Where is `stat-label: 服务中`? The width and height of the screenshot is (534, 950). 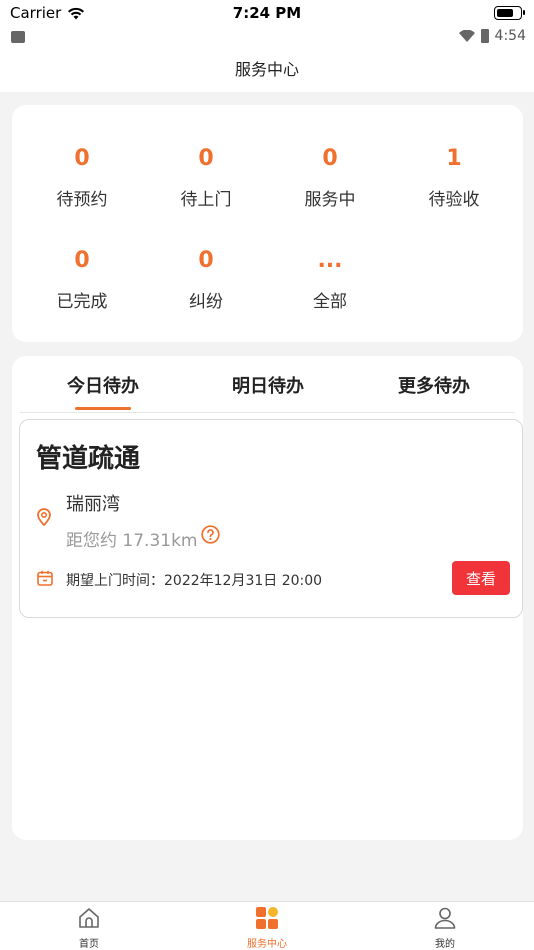 stat-label: 服务中 is located at coordinates (330, 200).